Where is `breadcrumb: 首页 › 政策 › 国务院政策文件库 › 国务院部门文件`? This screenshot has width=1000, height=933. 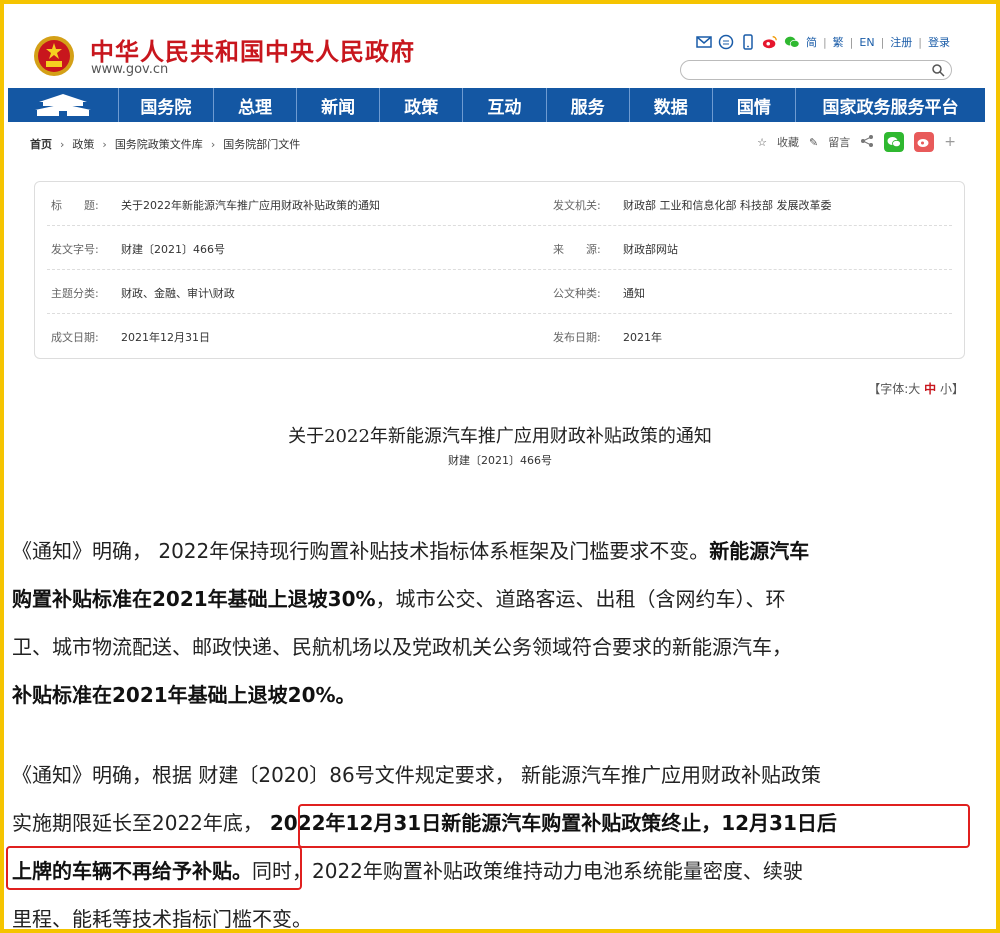 breadcrumb: 首页 › 政策 › 国务院政策文件库 › 国务院部门文件 is located at coordinates (165, 144).